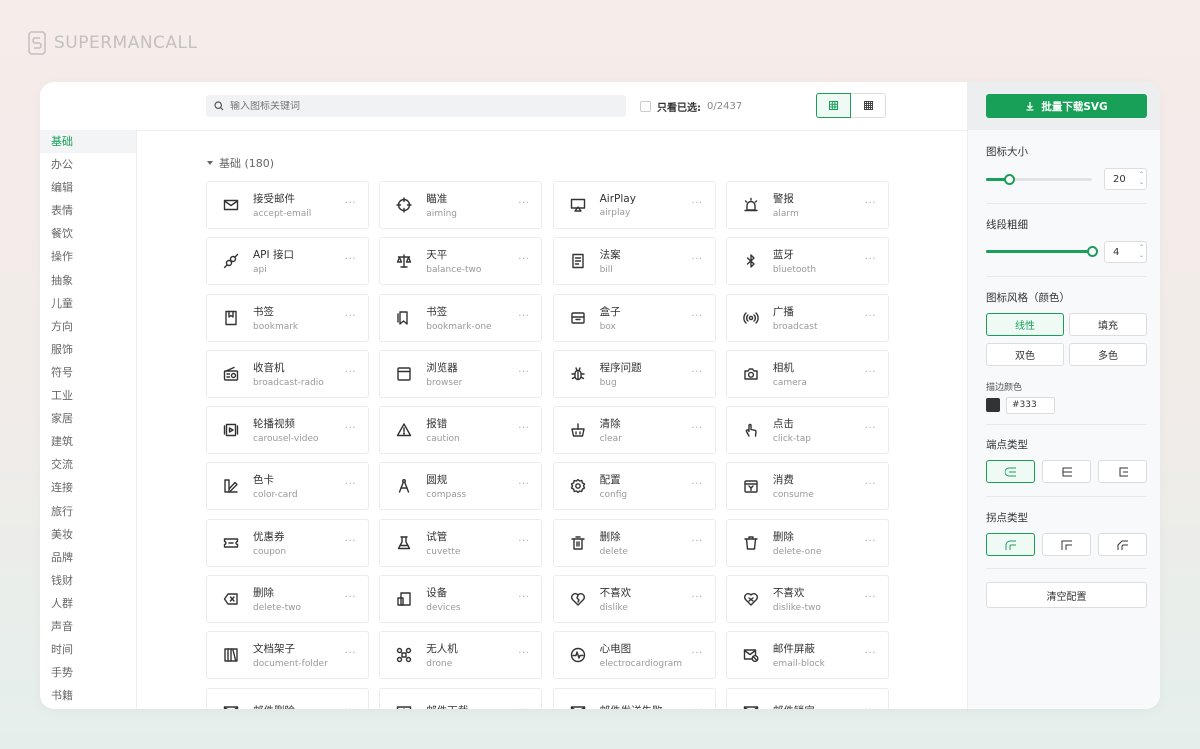 This screenshot has width=1200, height=749. What do you see at coordinates (634, 486) in the screenshot?
I see `icon-card: 配置 config ···` at bounding box center [634, 486].